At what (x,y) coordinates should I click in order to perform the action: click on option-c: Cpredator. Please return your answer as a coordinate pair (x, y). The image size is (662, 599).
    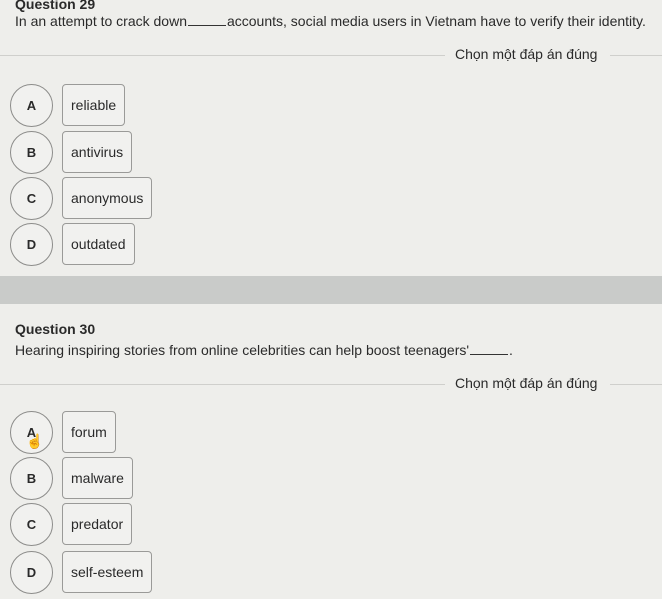
    Looking at the image, I should click on (160, 524).